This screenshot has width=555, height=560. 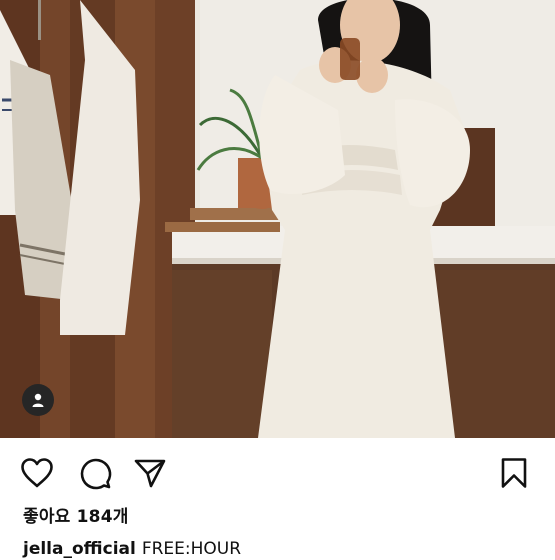 I want to click on tagged-people-button, so click(x=38, y=400).